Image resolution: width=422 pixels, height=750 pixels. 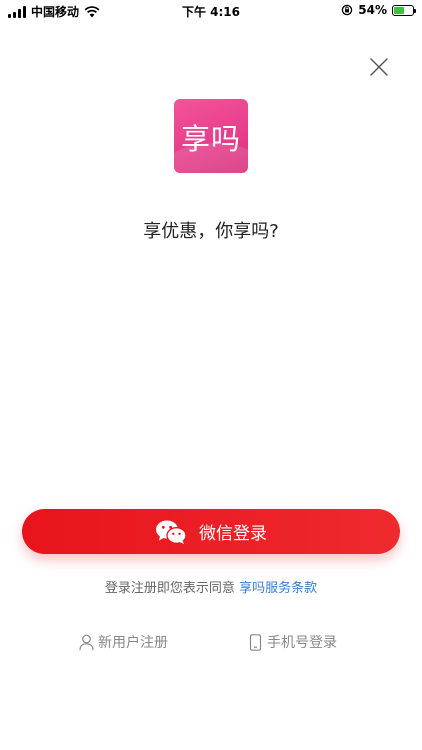 I want to click on battery-icon, so click(x=404, y=10).